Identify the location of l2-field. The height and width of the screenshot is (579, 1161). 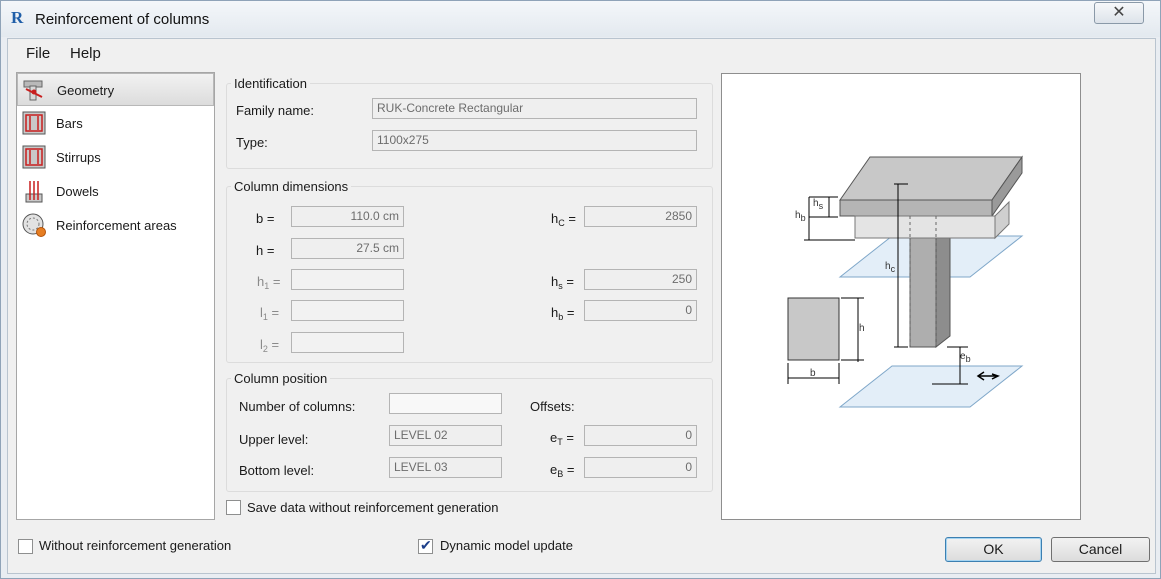
(347, 342).